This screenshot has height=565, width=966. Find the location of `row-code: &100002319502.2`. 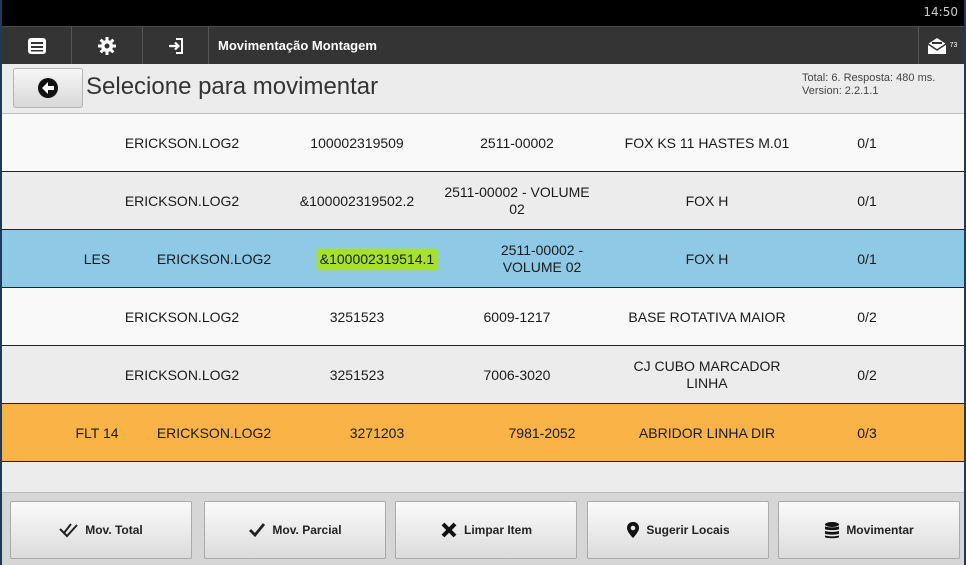

row-code: &100002319502.2 is located at coordinates (357, 201).